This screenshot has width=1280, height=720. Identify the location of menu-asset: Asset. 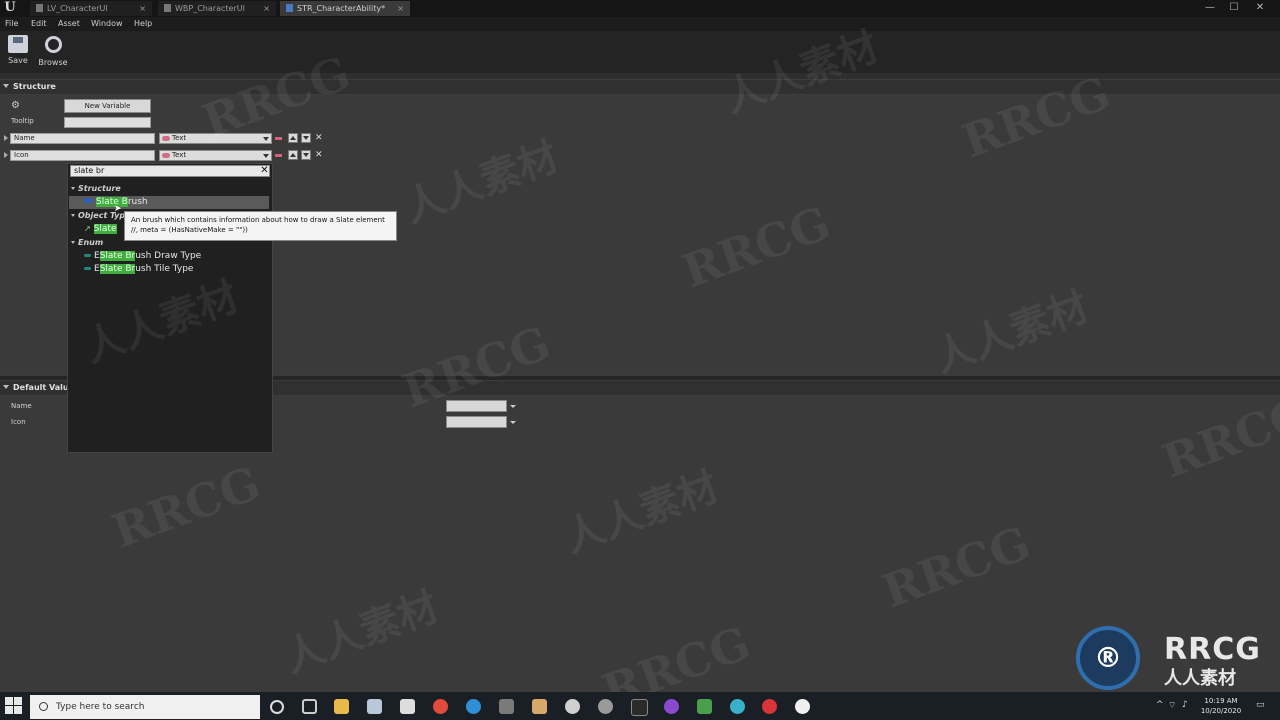
(69, 24).